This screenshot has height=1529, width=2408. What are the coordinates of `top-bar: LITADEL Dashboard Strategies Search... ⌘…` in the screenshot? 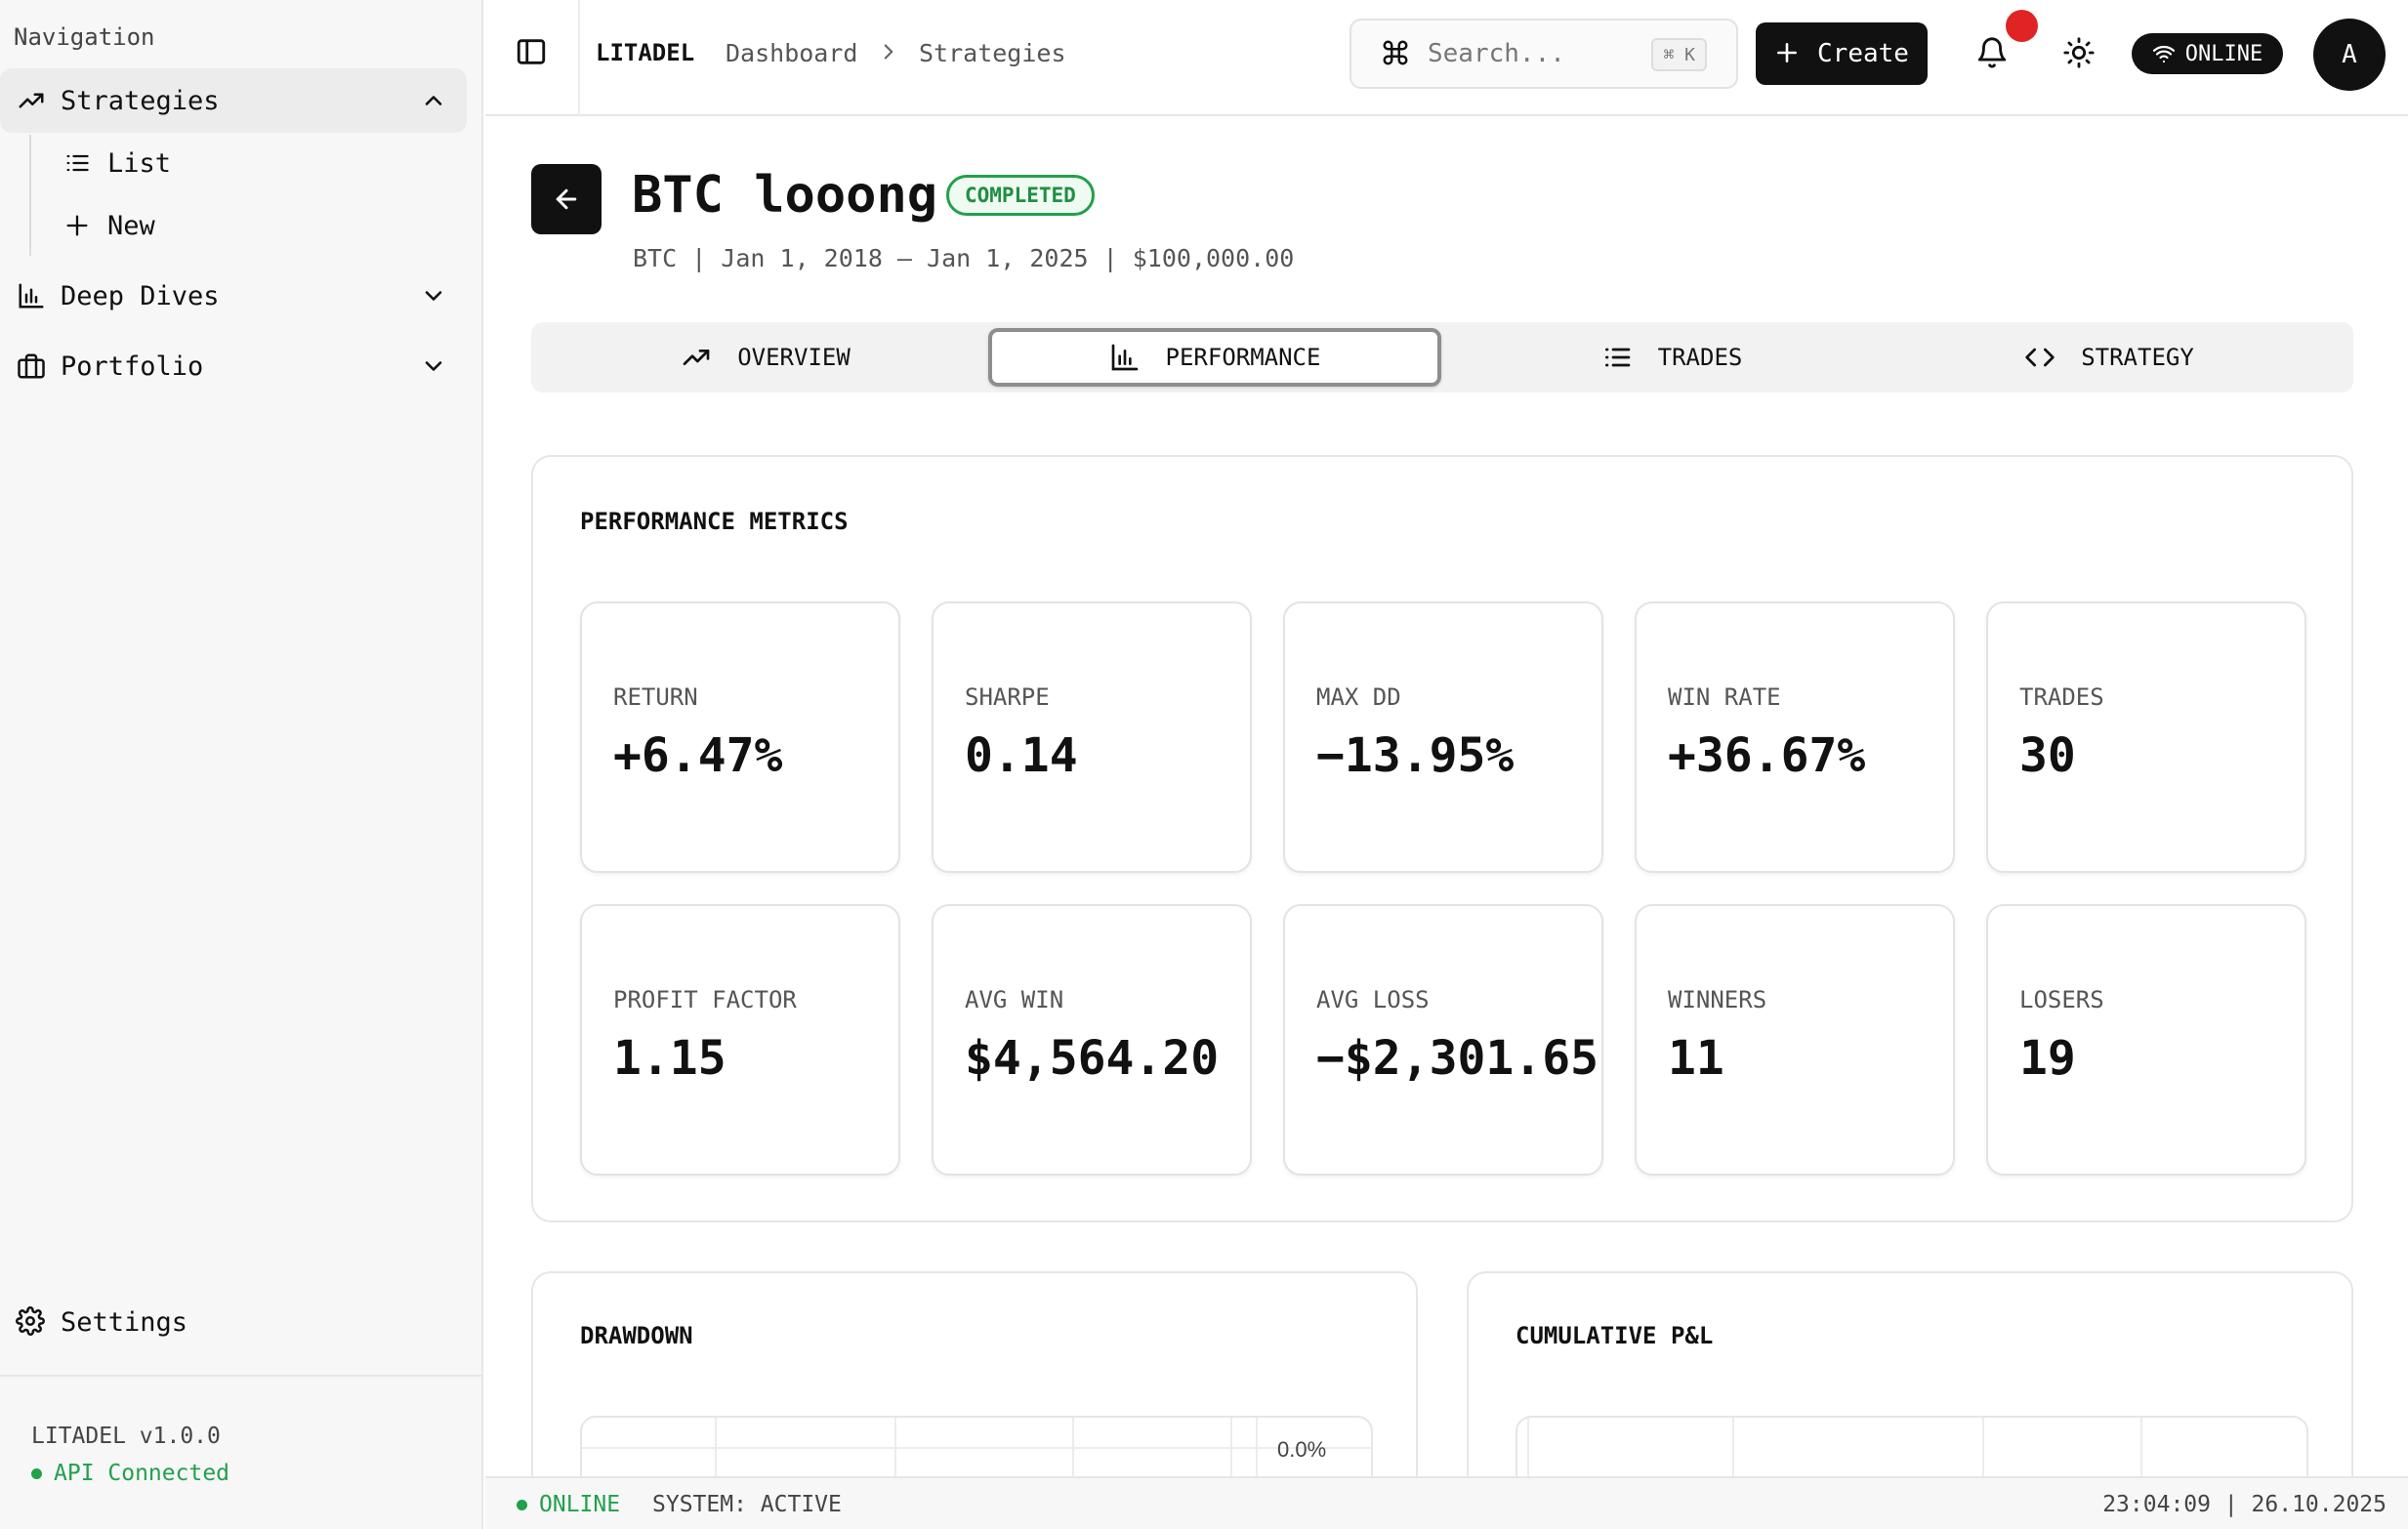 It's located at (1446, 58).